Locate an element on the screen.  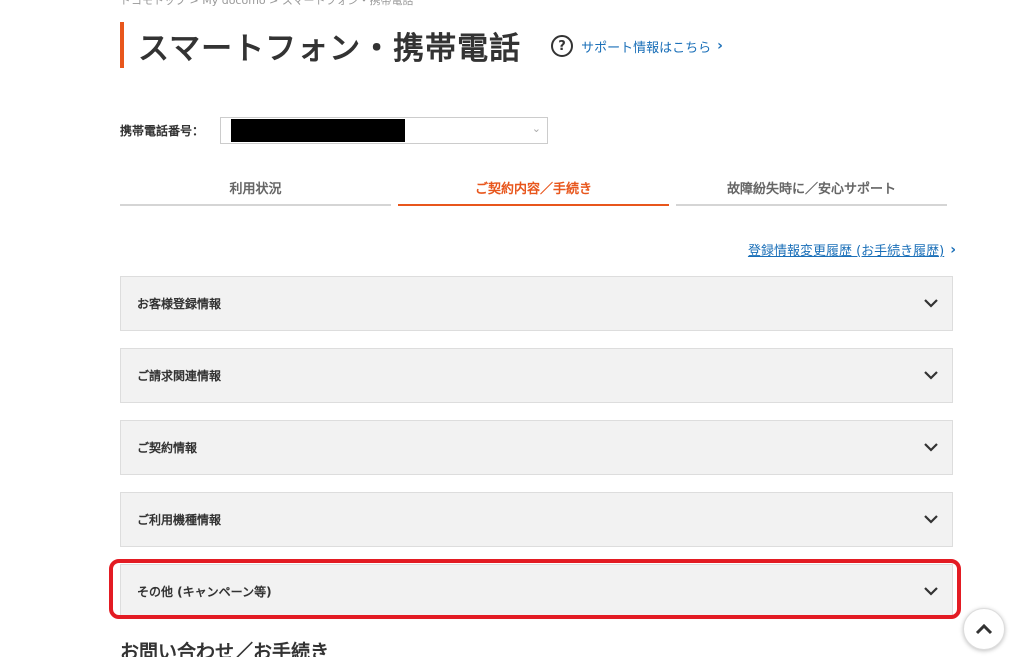
tab-bar: 利用状況 ご契約内容／手続き 故障紛失時に／安心サポート is located at coordinates (533, 188).